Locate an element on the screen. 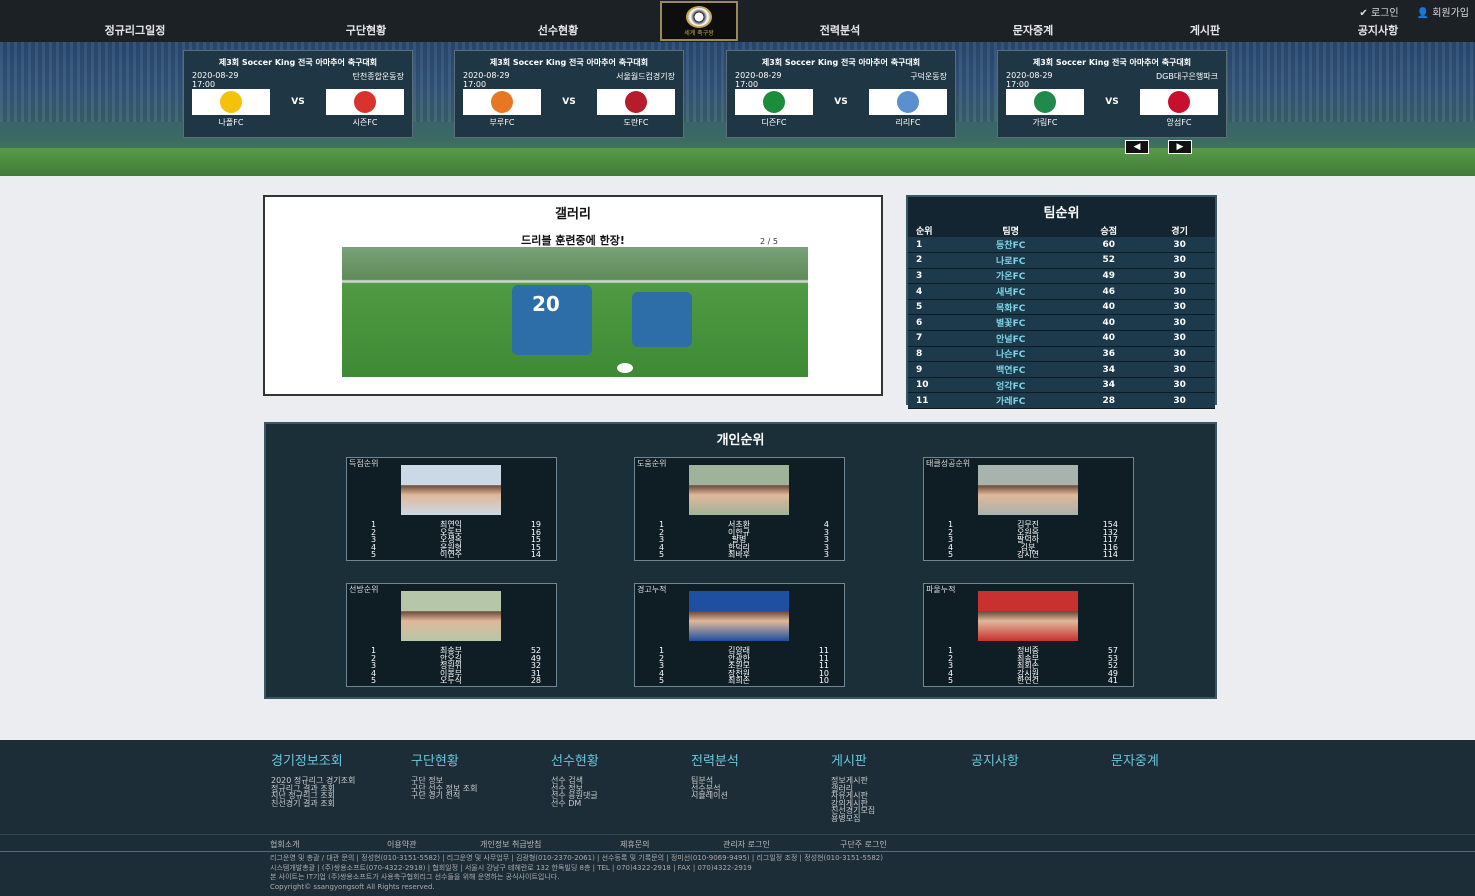  footer-bottom-link: 이용약관 is located at coordinates (401, 844).